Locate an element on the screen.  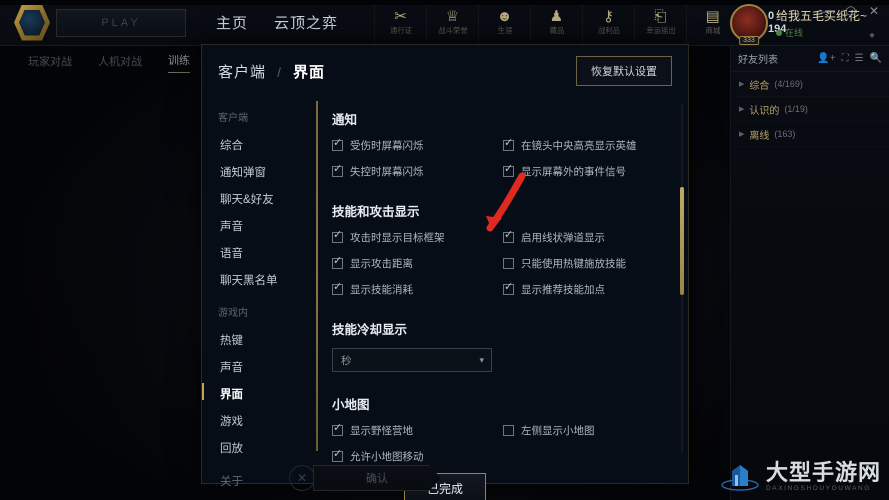
settings-gear-icon: ⬡ is located at coordinates (850, 11).